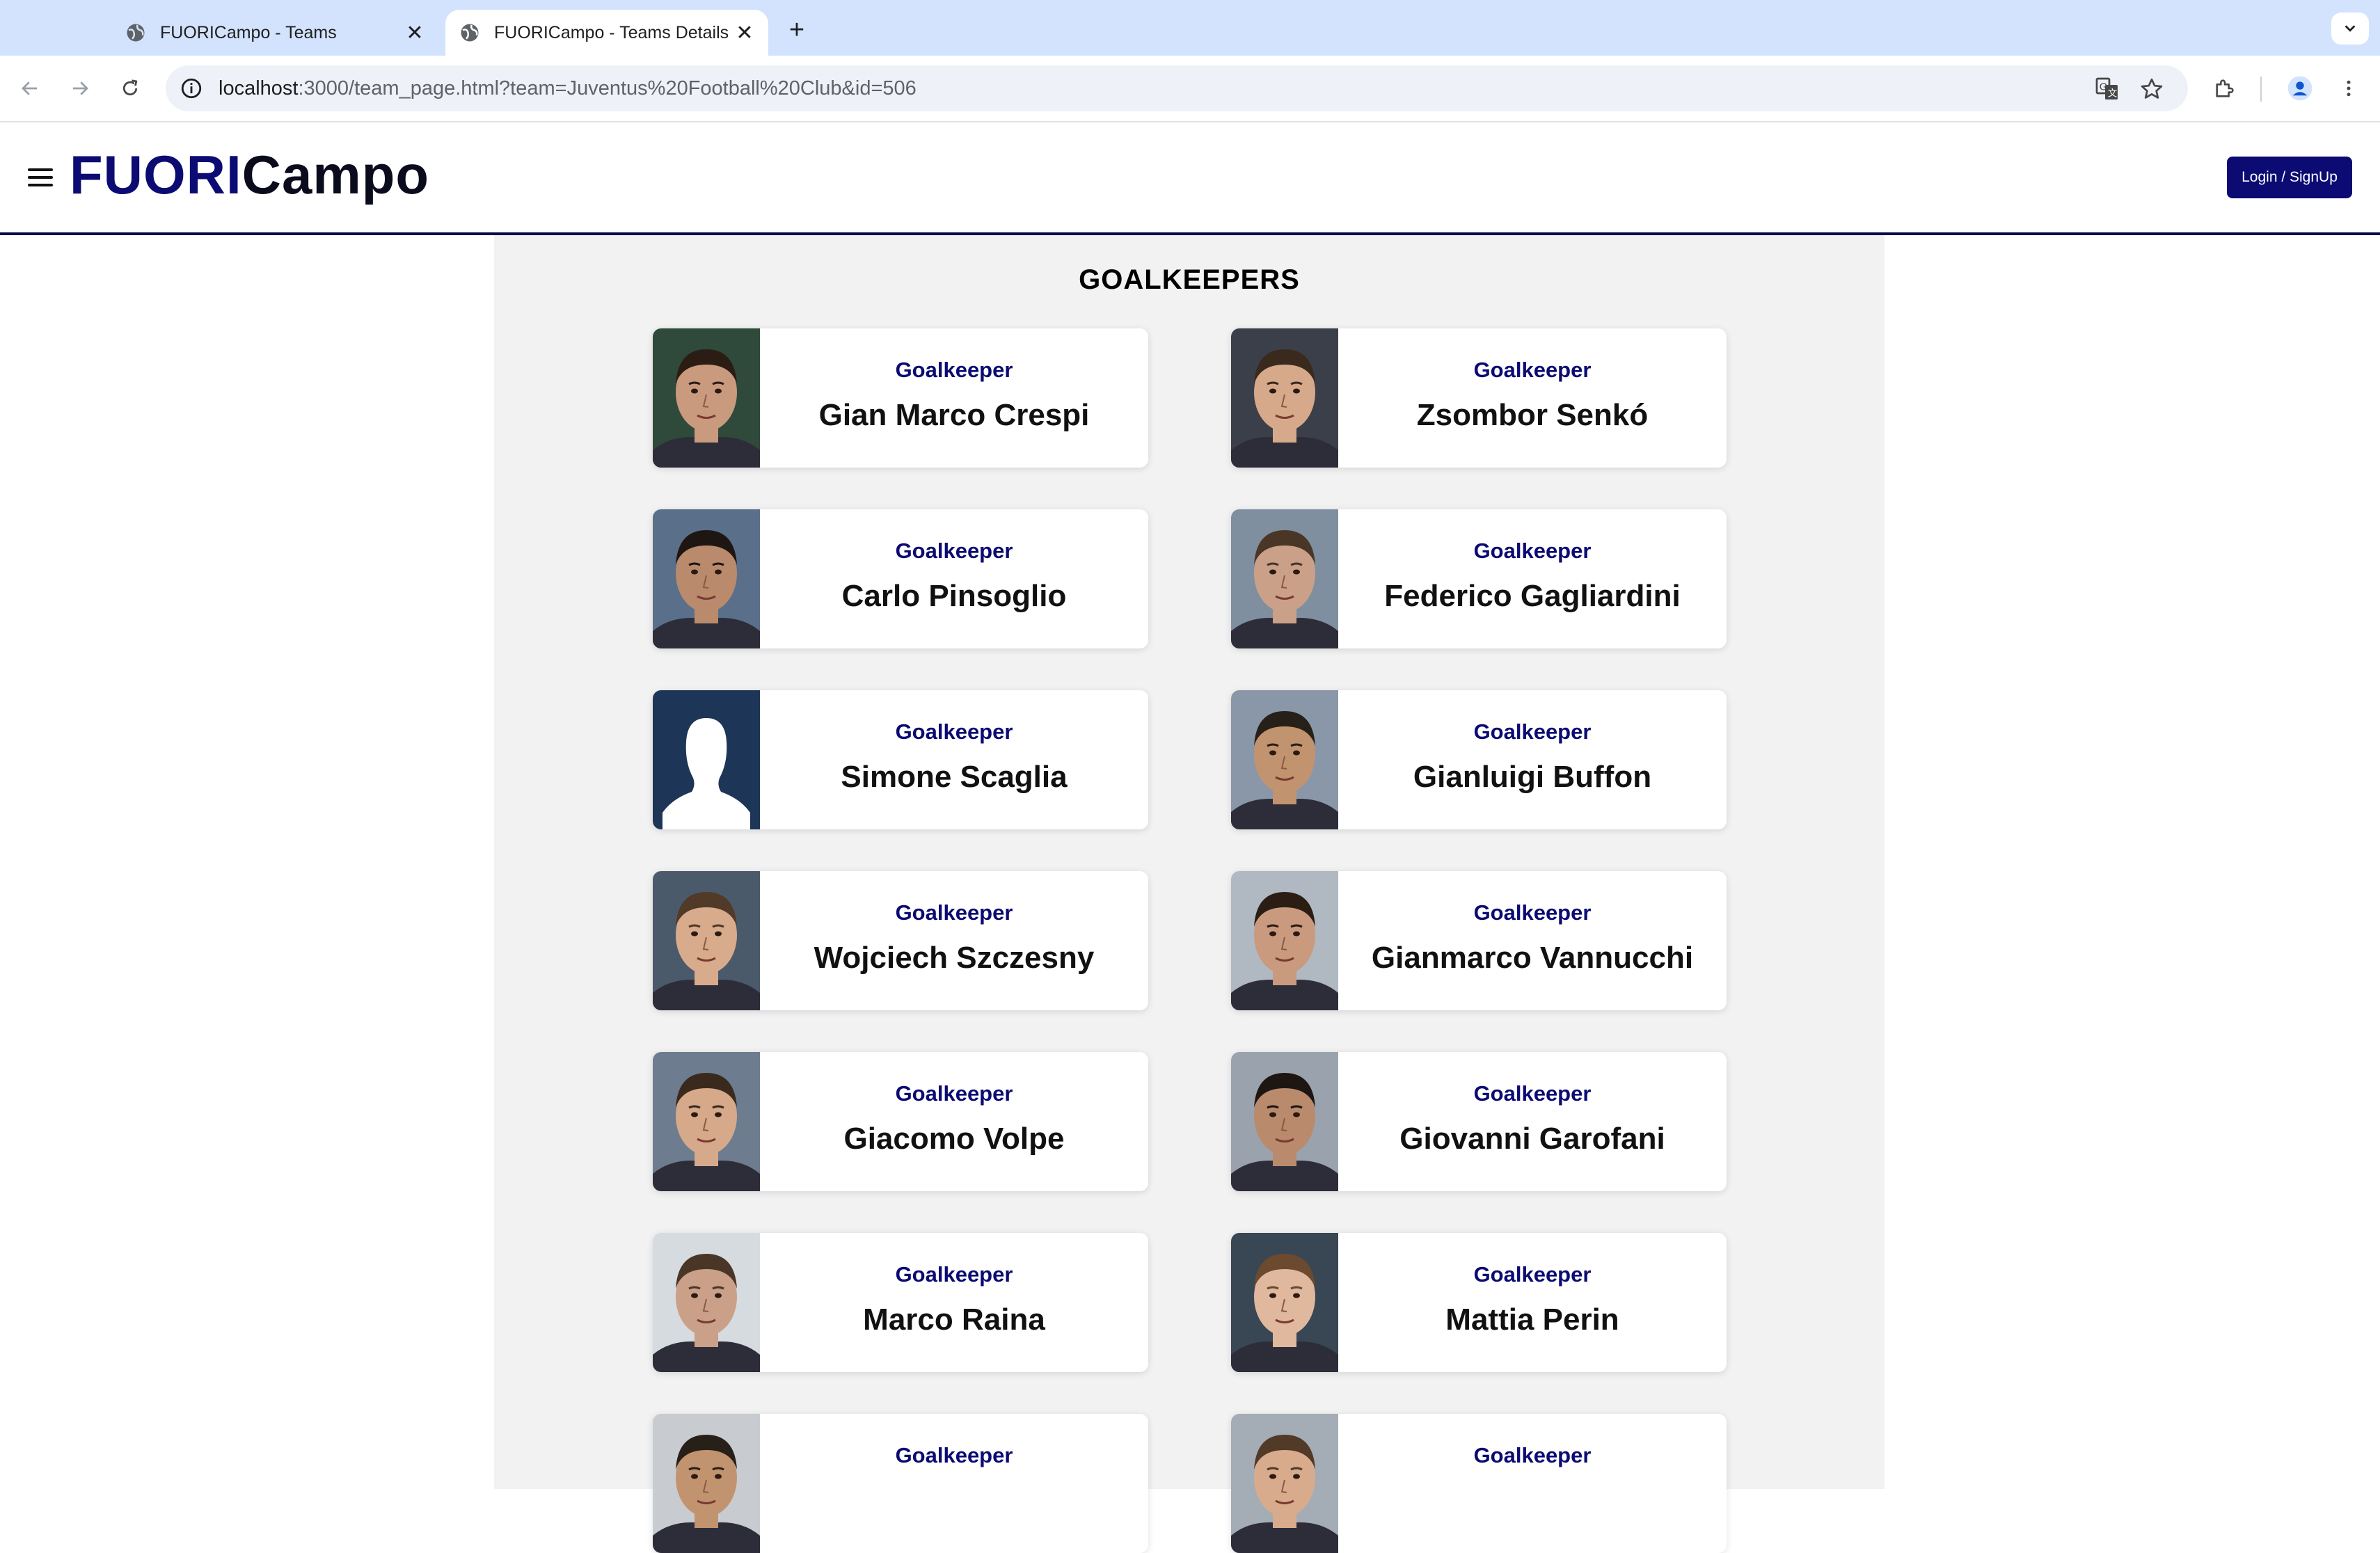 Image resolution: width=2380 pixels, height=1553 pixels. Describe the element at coordinates (954, 1320) in the screenshot. I see `player-name: Marco Raina` at that location.